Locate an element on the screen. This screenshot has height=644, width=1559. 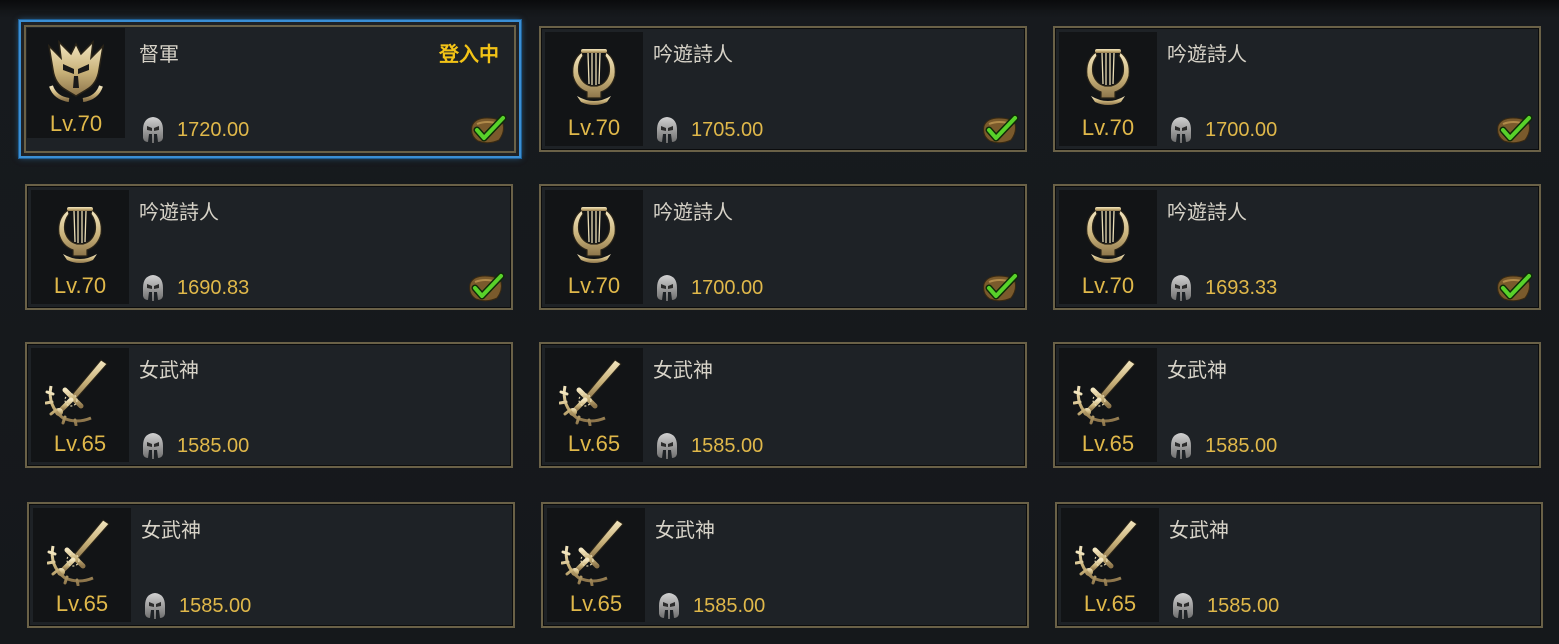
character-card: Lv.70 吟遊詩人 1690.83 is located at coordinates (269, 247).